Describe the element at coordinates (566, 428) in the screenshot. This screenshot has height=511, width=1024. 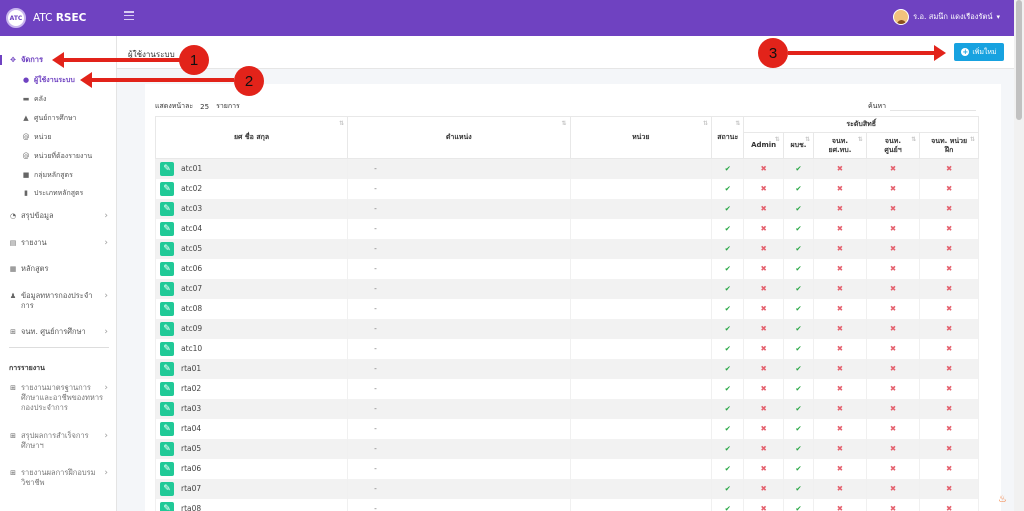
I see `table-row: ✎ rta04- ✔ ✖ ✔ ✖ ✖ ✖` at that location.